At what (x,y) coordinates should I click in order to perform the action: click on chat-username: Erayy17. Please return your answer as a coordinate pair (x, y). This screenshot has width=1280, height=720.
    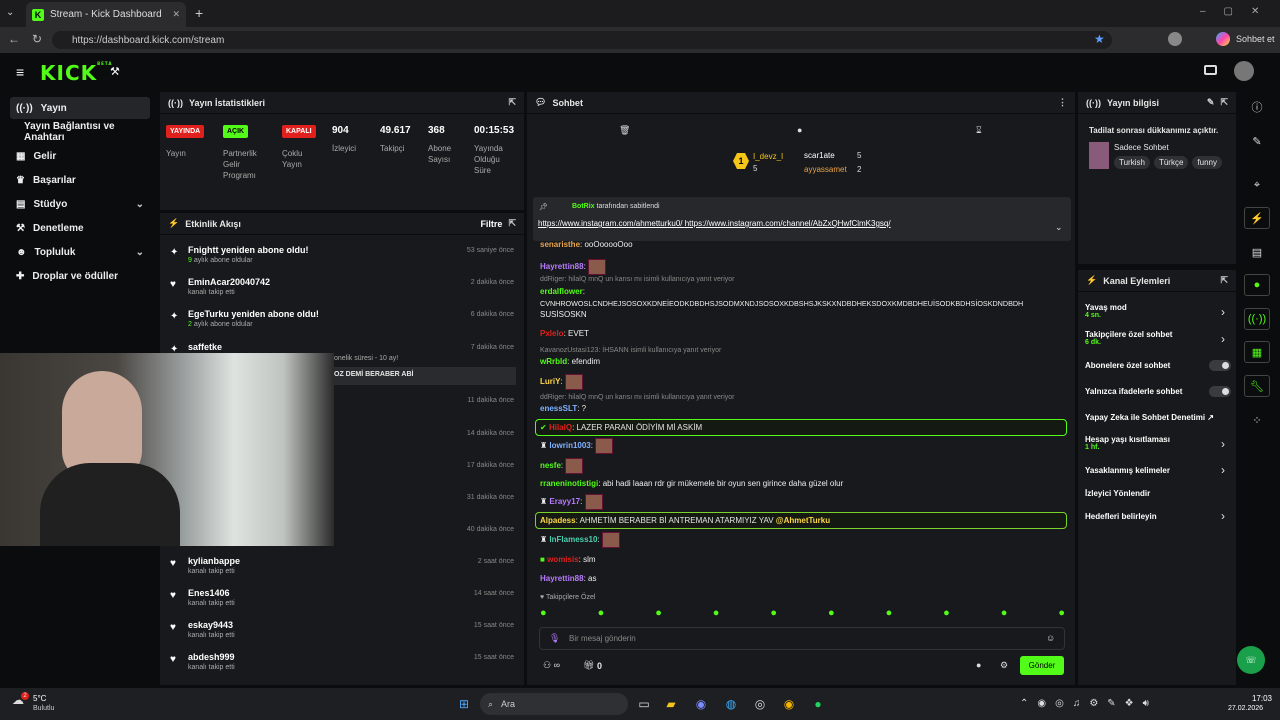
    Looking at the image, I should click on (564, 501).